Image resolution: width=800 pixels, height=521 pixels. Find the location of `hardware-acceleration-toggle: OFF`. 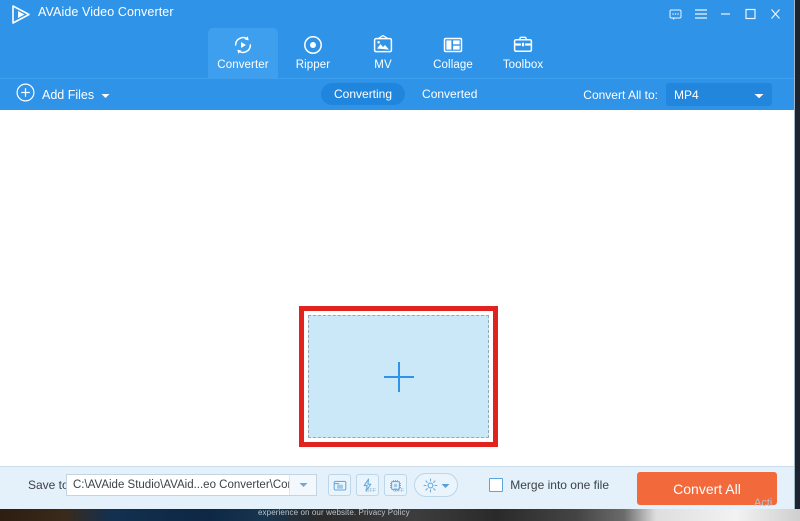

hardware-acceleration-toggle: OFF is located at coordinates (367, 485).